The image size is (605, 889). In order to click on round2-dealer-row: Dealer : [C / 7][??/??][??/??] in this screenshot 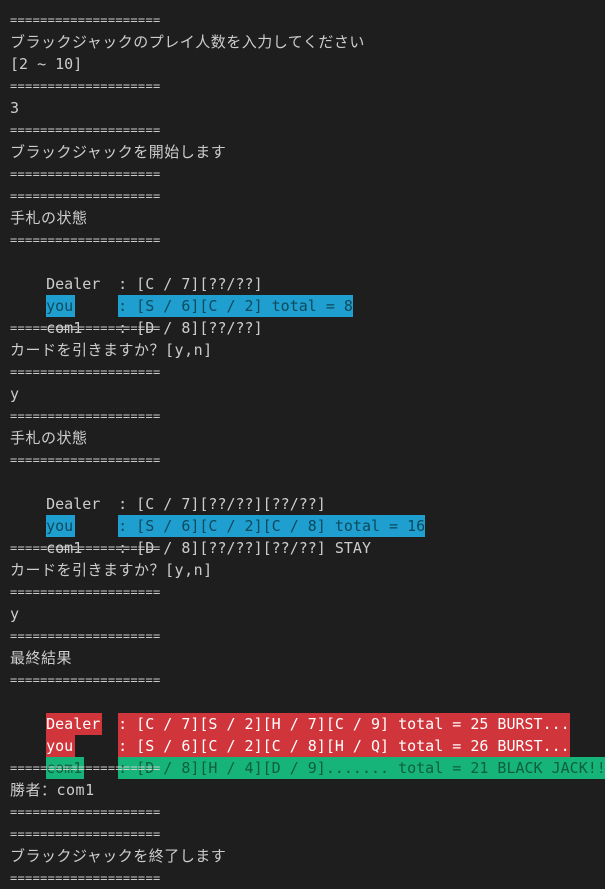, I will do `click(307, 492)`.